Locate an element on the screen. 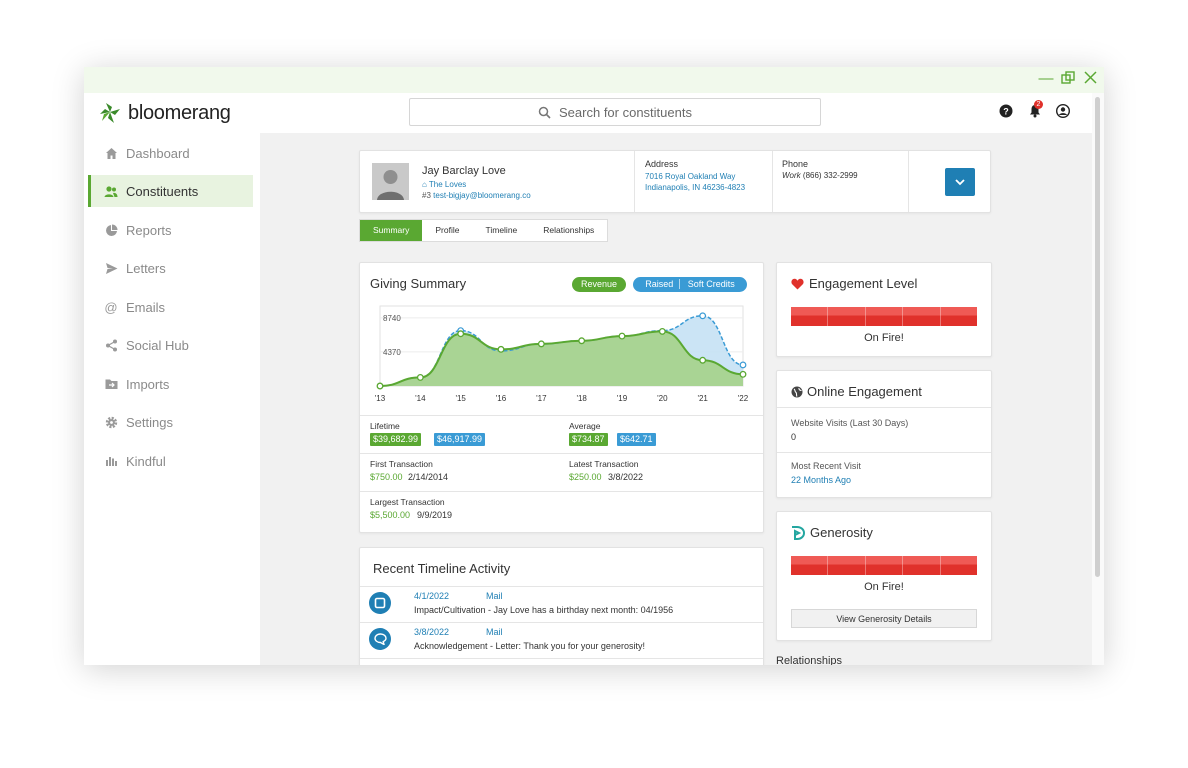 The width and height of the screenshot is (1188, 768). household-link: ⌂ The Loves is located at coordinates (444, 184).